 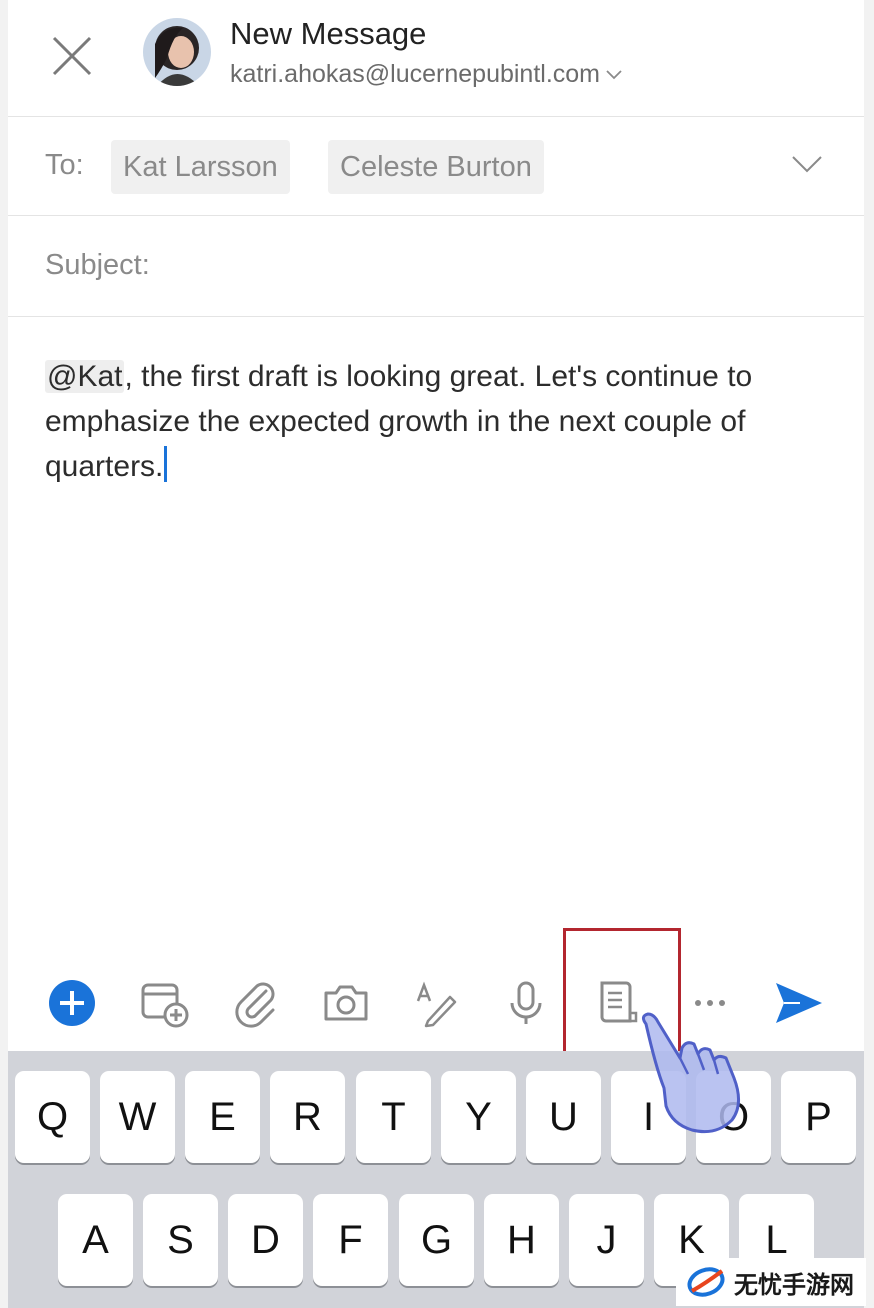 What do you see at coordinates (177, 52) in the screenshot?
I see `sender-avatar` at bounding box center [177, 52].